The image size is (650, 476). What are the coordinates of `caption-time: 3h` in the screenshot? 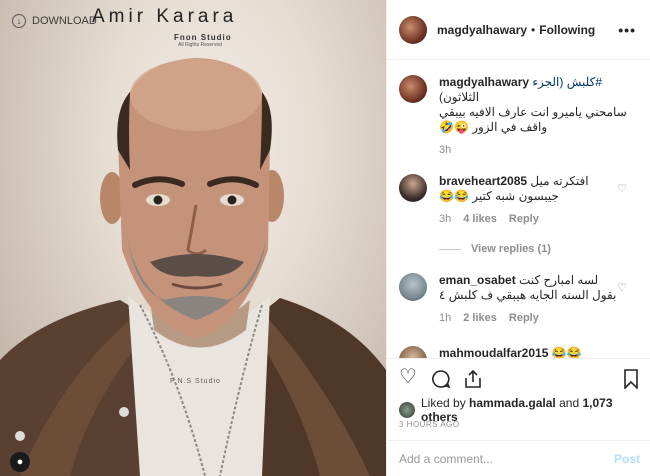 It's located at (445, 150).